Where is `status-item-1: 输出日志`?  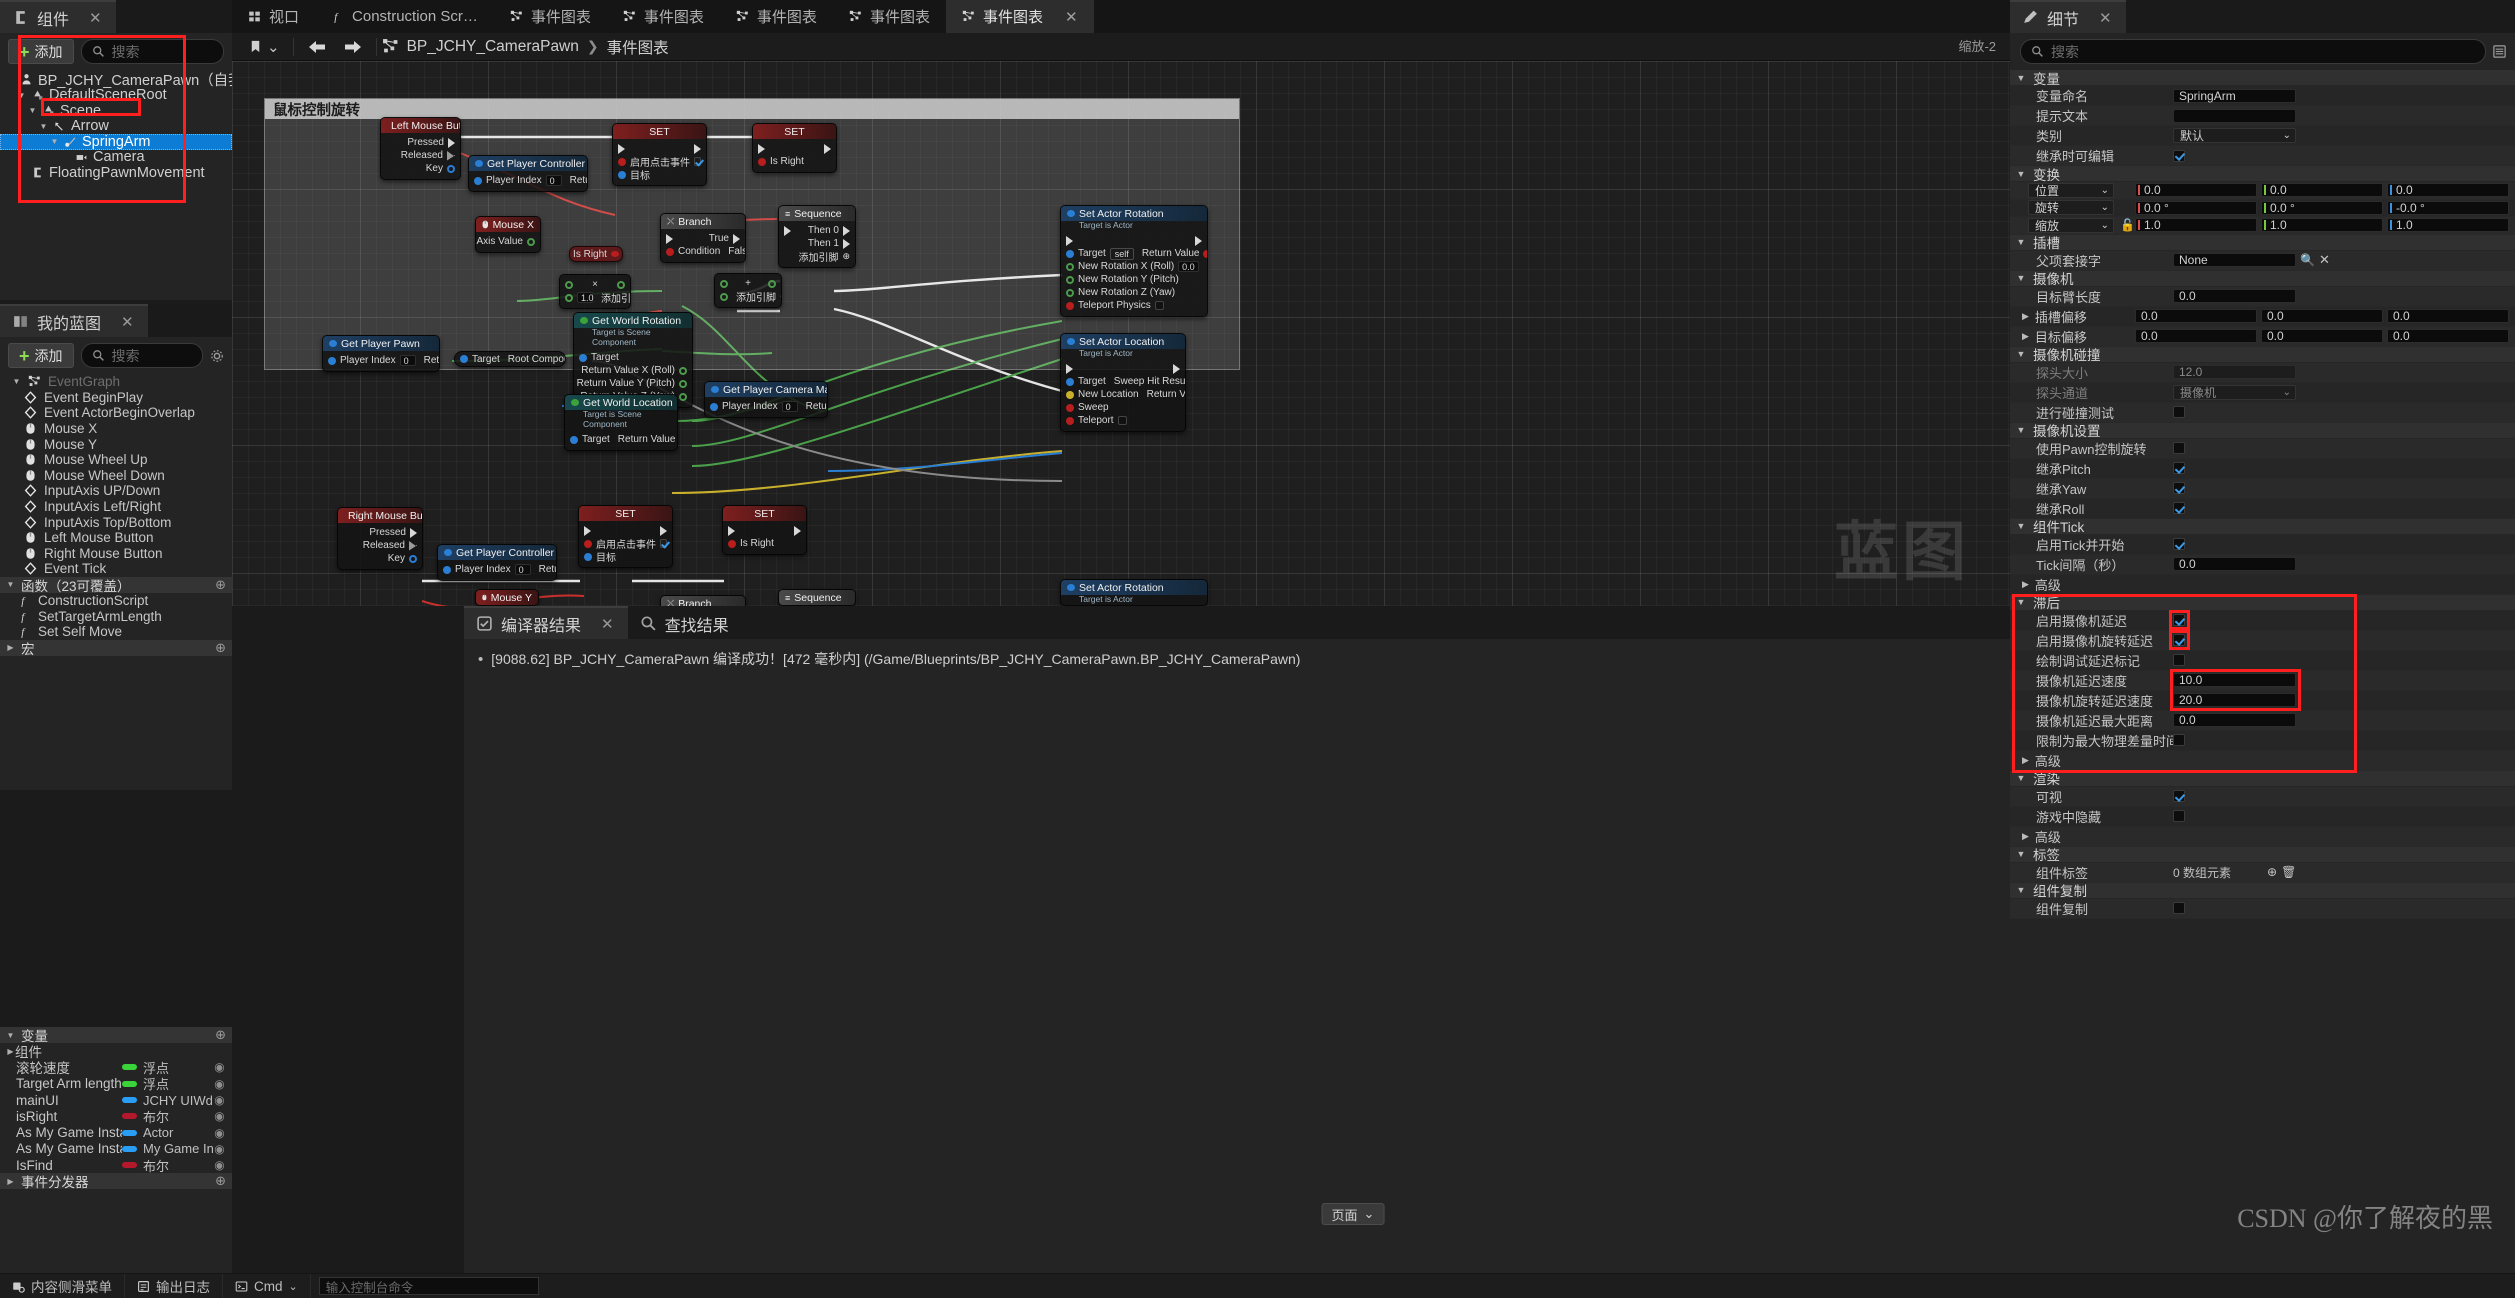
status-item-1: 输出日志 is located at coordinates (174, 1285).